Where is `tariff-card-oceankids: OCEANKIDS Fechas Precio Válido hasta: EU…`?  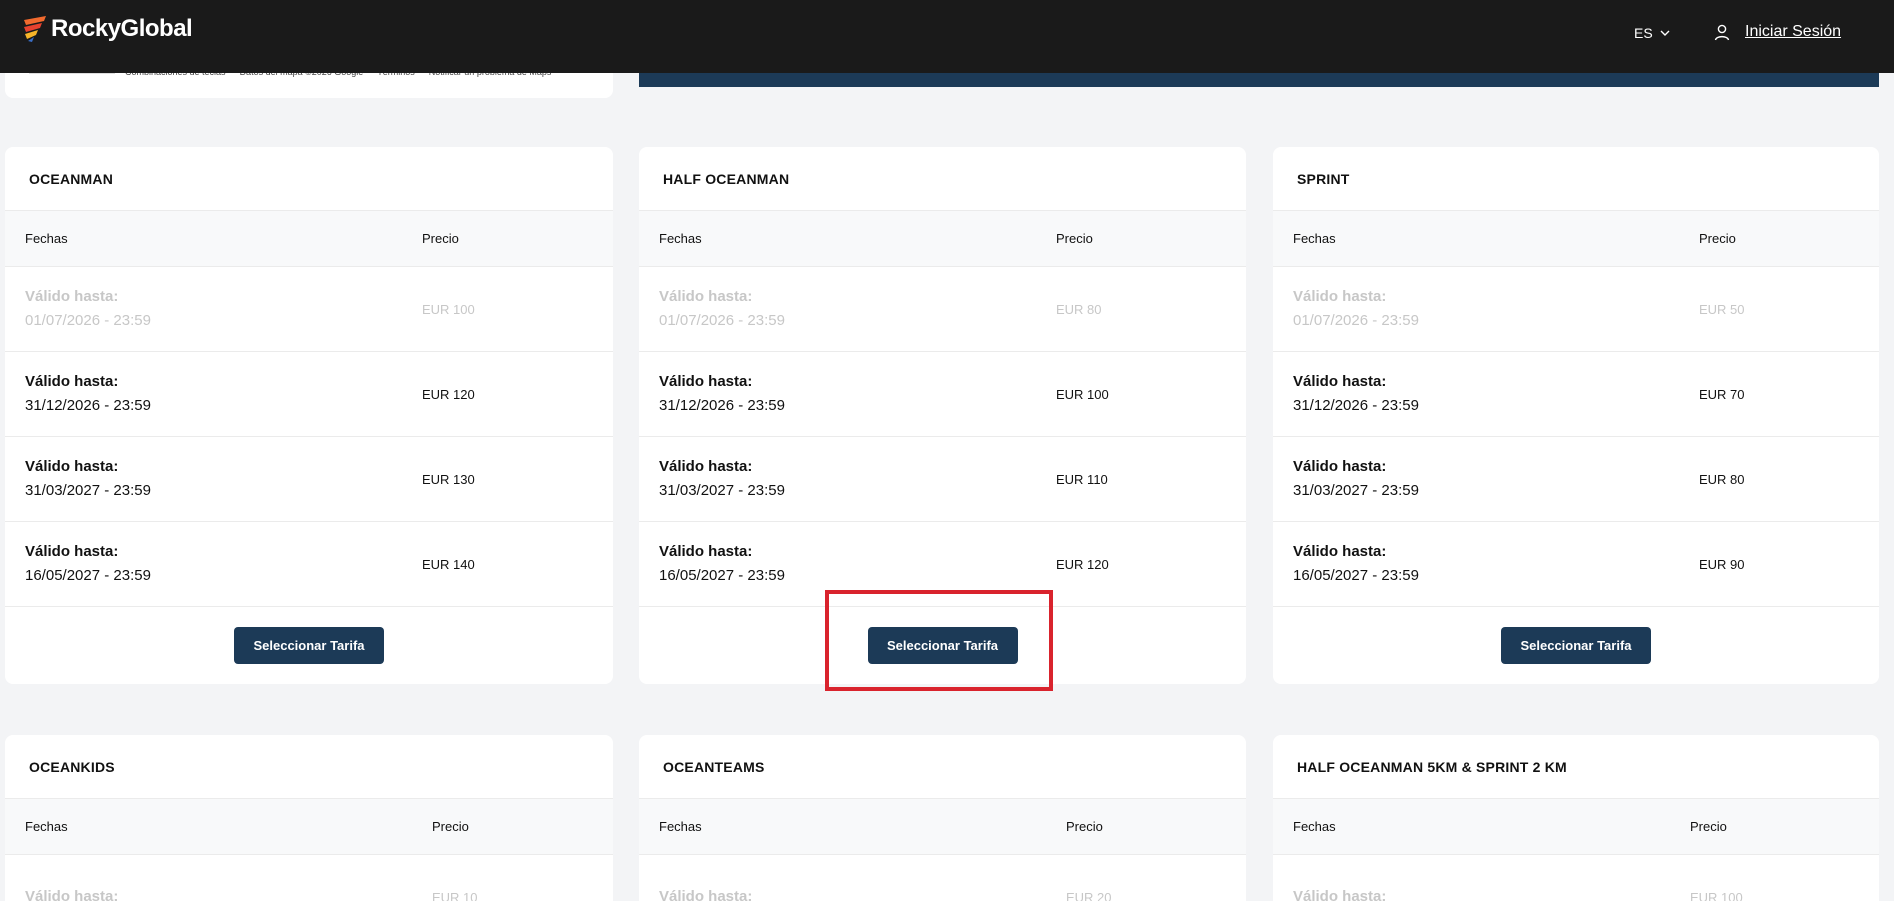
tariff-card-oceankids: OCEANKIDS Fechas Precio Válido hasta: EU… is located at coordinates (309, 818).